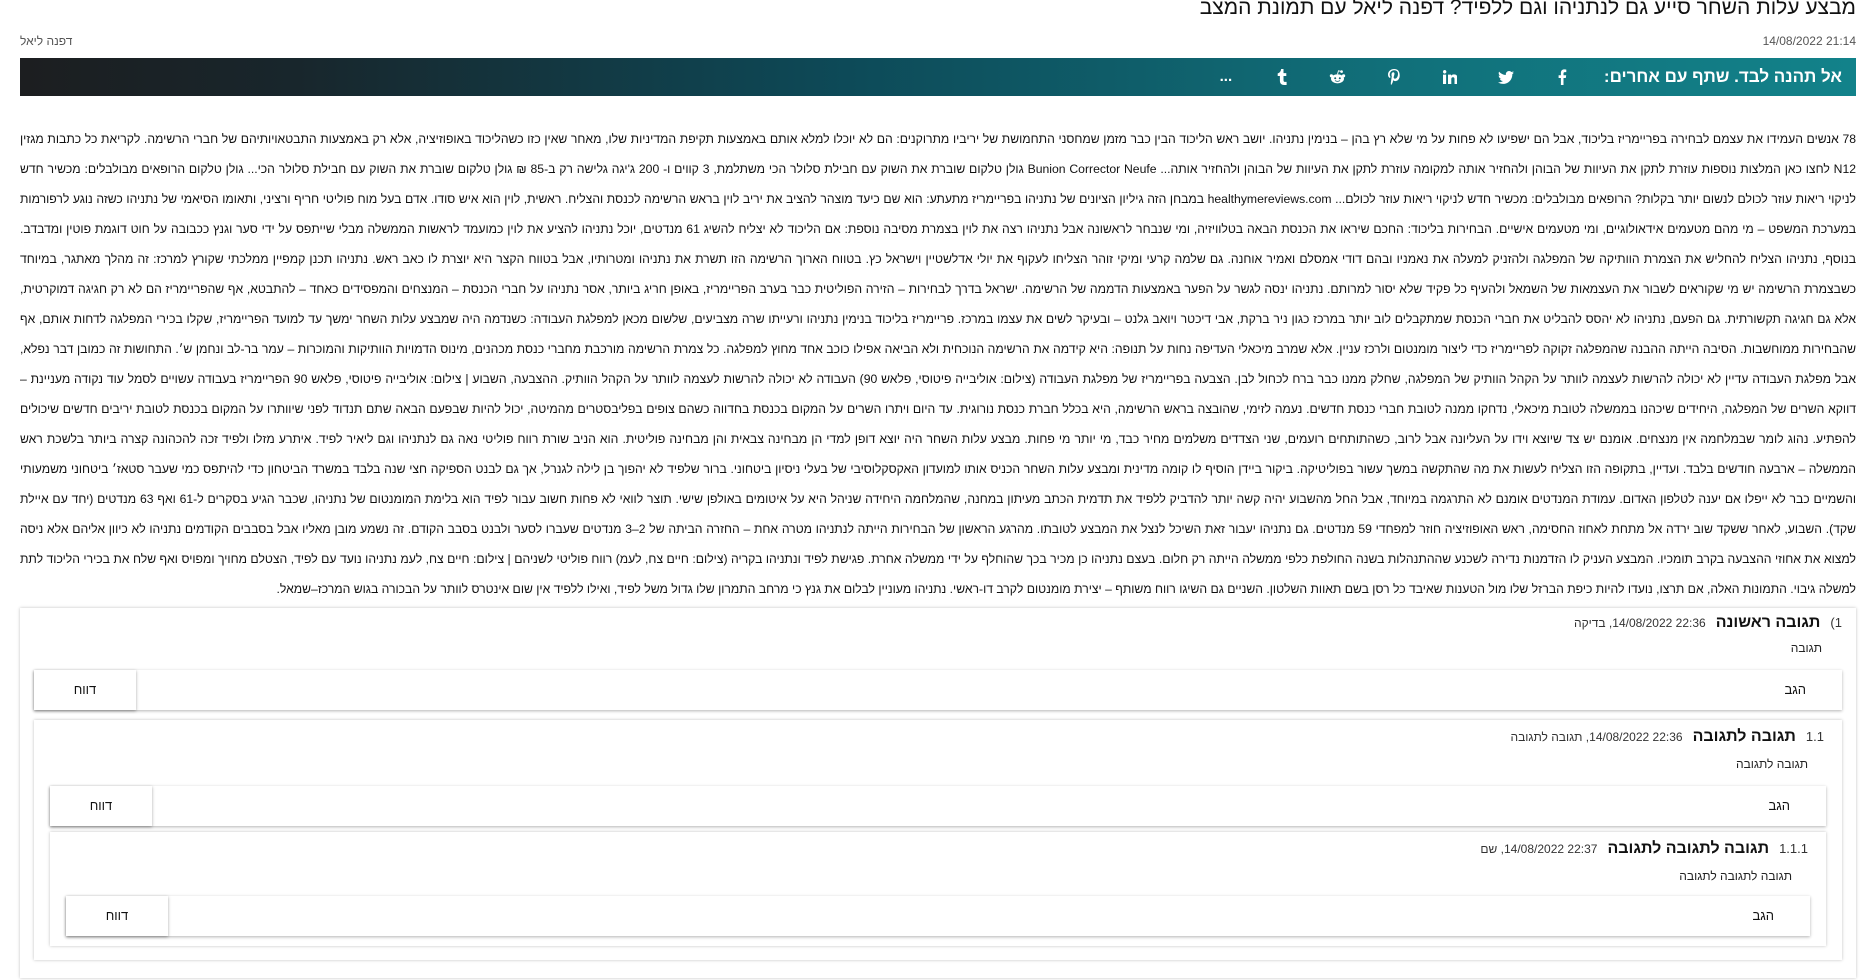  What do you see at coordinates (1836, 622) in the screenshot?
I see `comment-number: 1)` at bounding box center [1836, 622].